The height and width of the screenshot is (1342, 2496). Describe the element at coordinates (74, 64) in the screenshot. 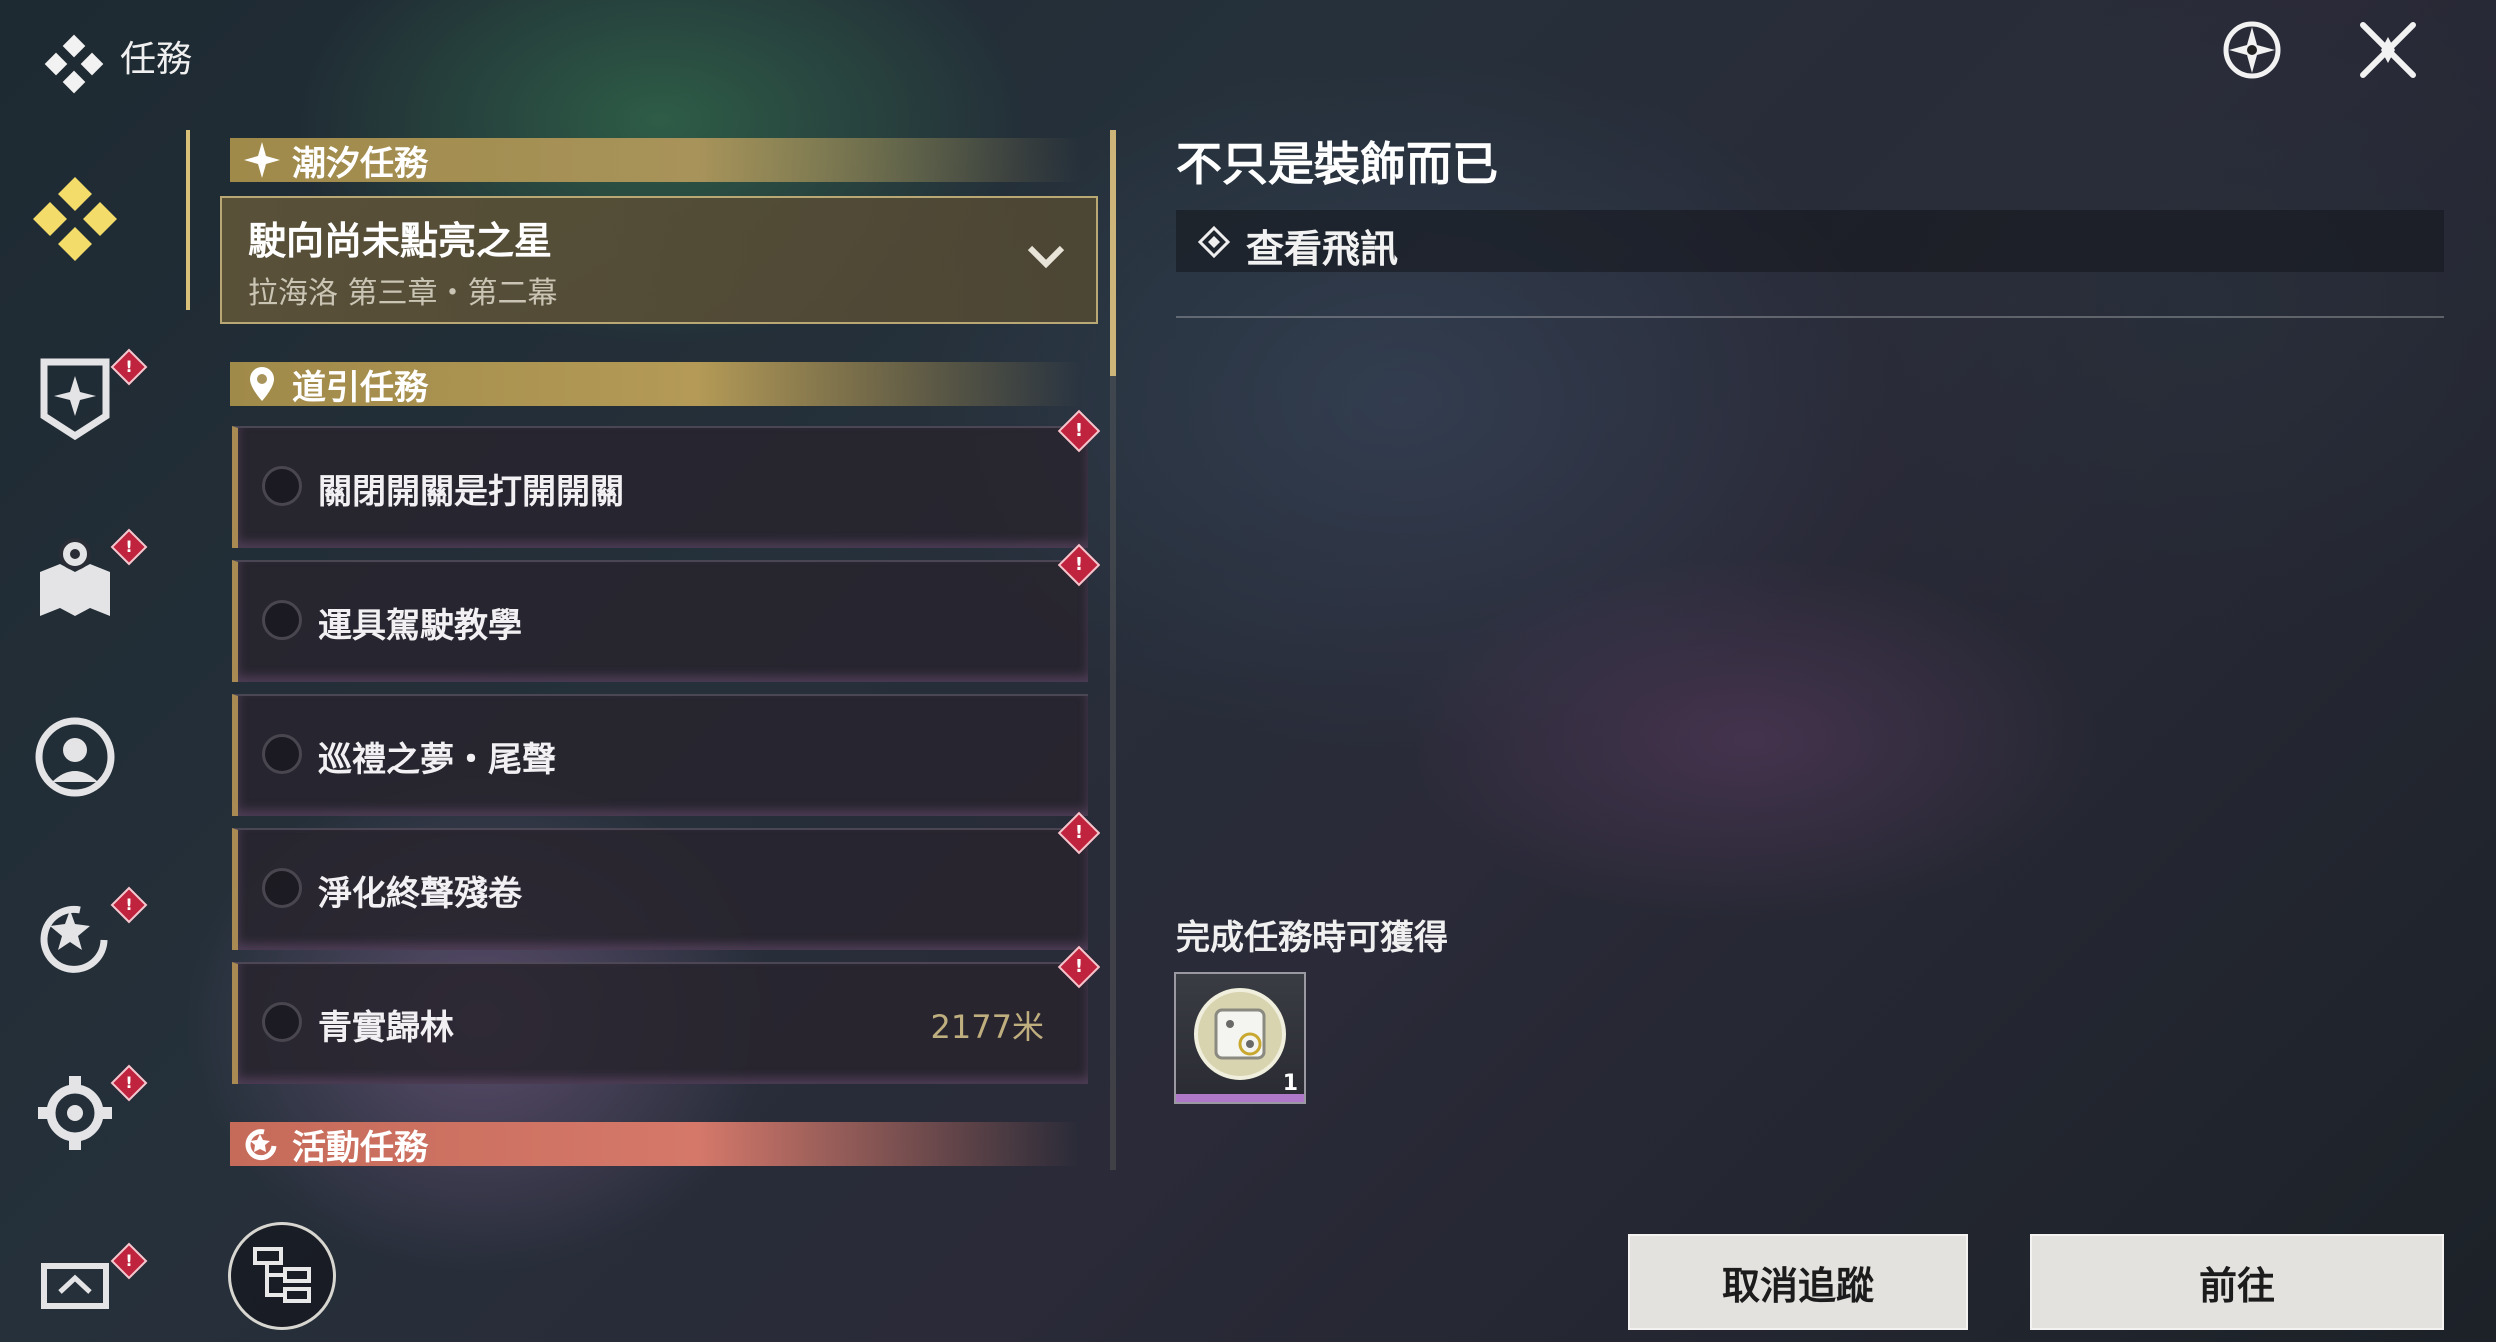

I see `quest-logo-icon` at that location.